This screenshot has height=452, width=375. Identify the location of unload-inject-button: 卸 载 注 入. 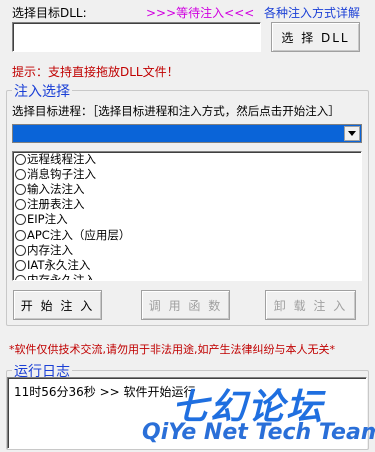
(310, 305).